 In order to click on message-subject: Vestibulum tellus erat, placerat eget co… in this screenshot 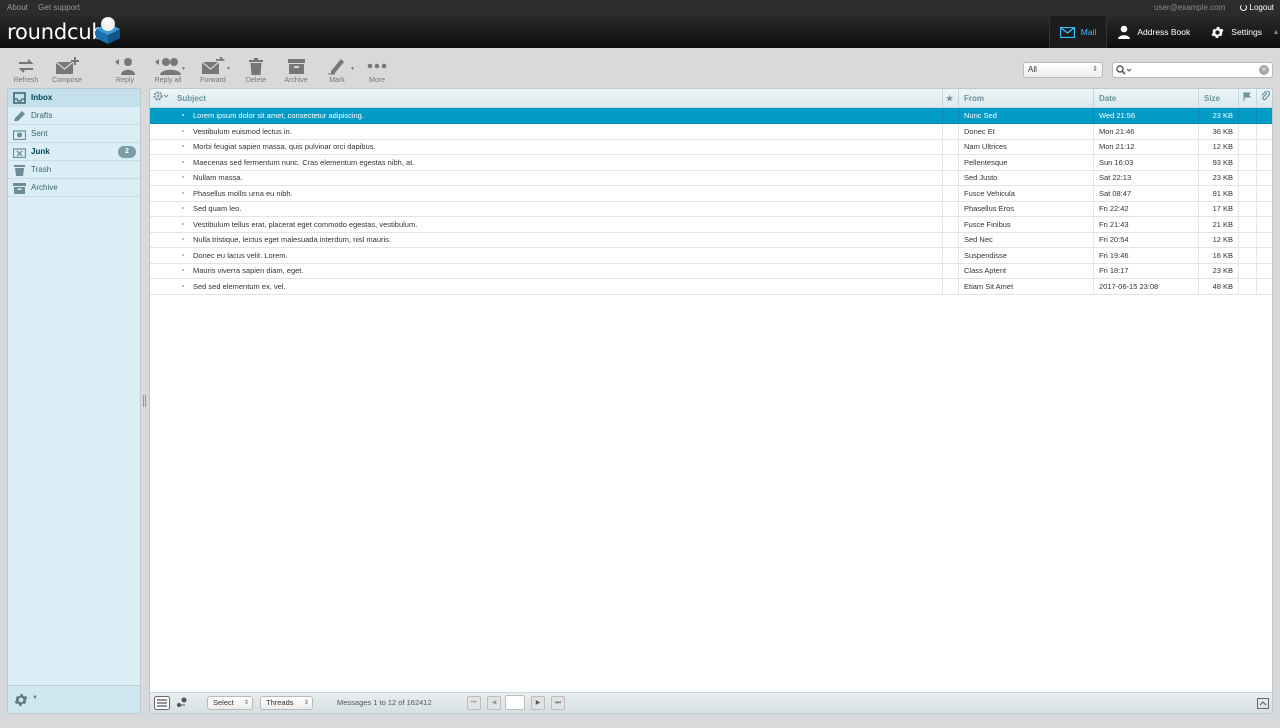, I will do `click(557, 224)`.